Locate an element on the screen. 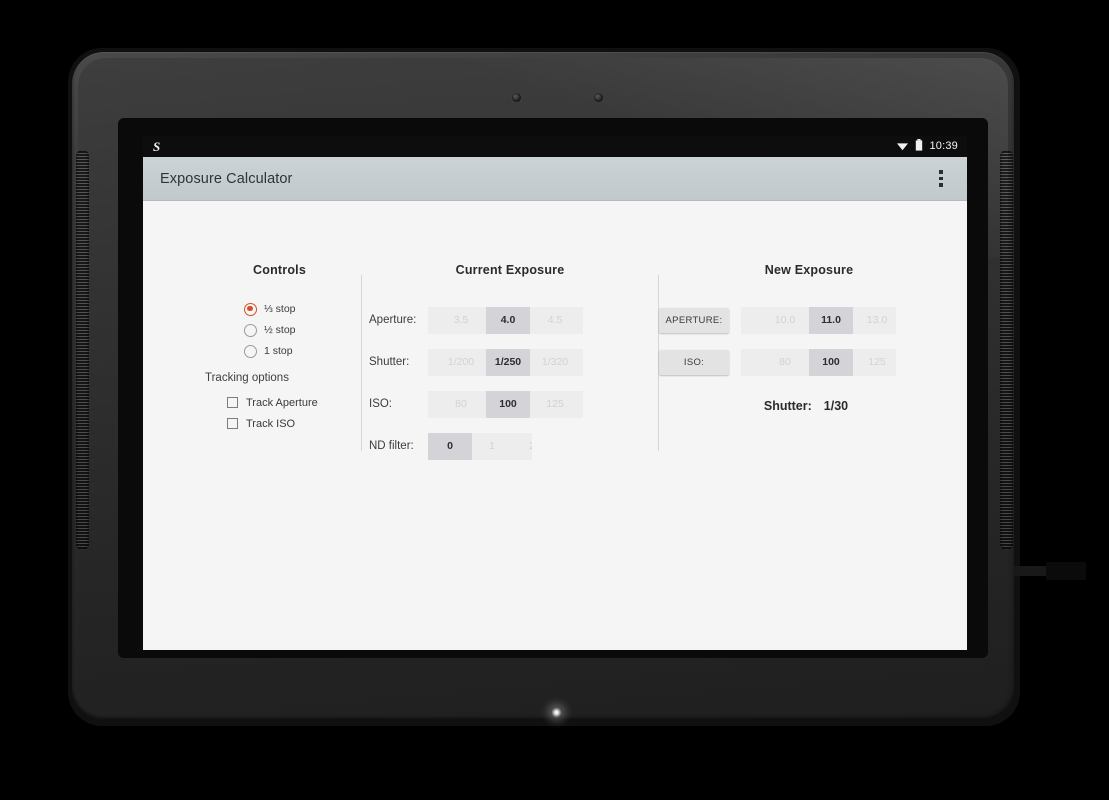 Image resolution: width=1109 pixels, height=800 pixels. tablet-port-inner is located at coordinates (1031, 571).